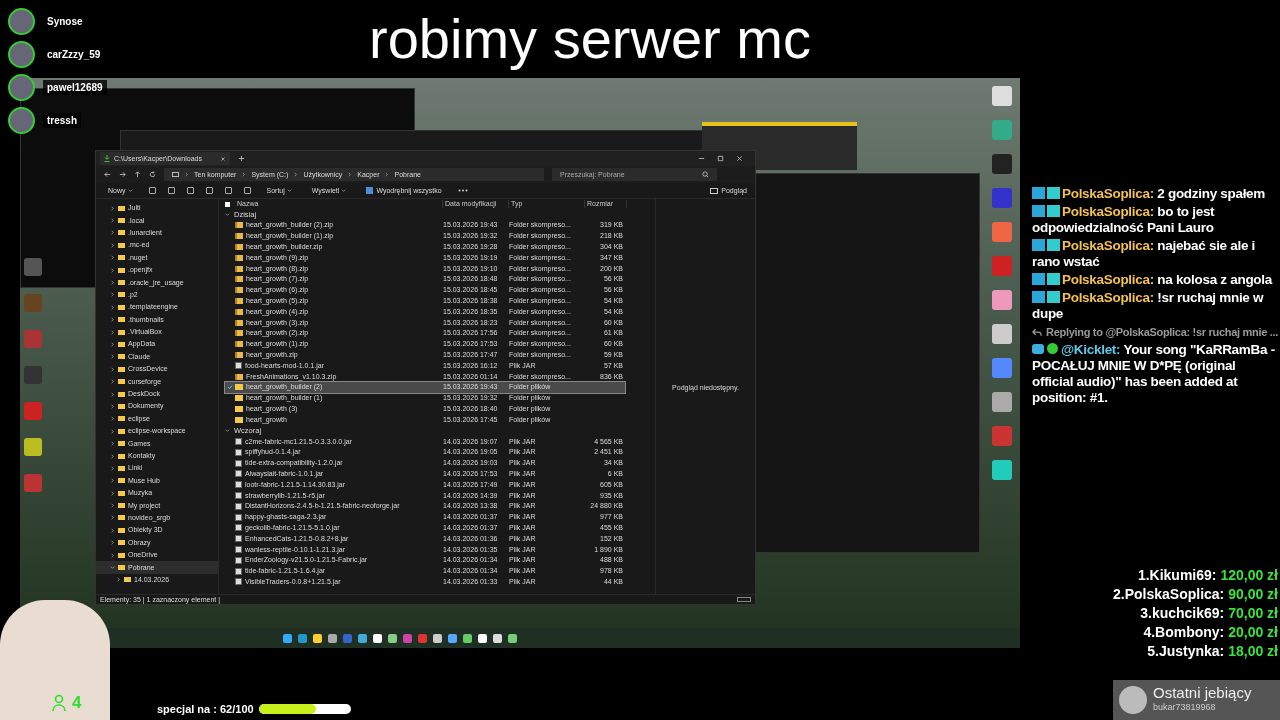 The height and width of the screenshot is (720, 1280). Describe the element at coordinates (1037, 332) in the screenshot. I see `reply-arrow-icon` at that location.